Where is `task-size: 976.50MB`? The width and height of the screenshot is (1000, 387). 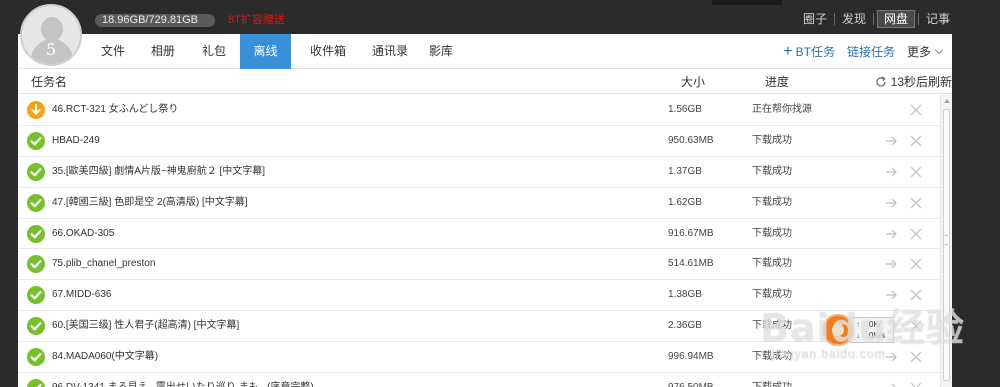 task-size: 976.50MB is located at coordinates (691, 380).